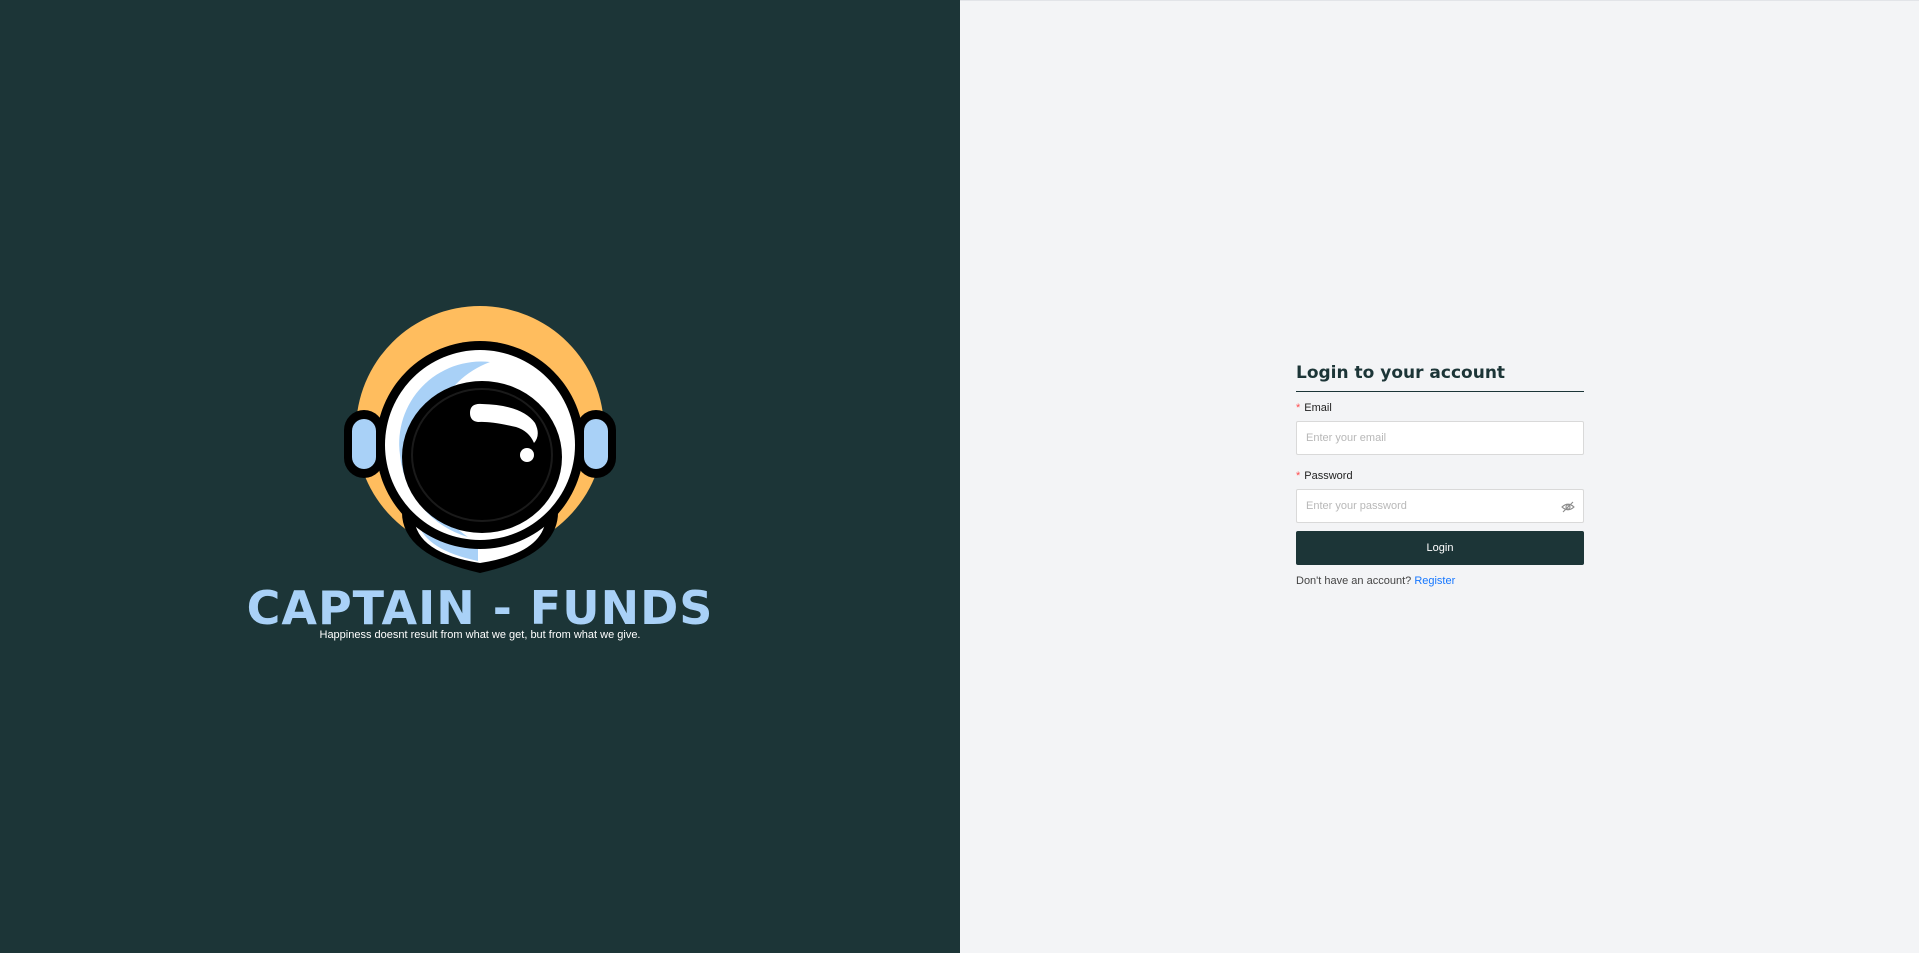 Image resolution: width=1919 pixels, height=953 pixels. Describe the element at coordinates (1440, 377) in the screenshot. I see `login-heading: Login to your account` at that location.